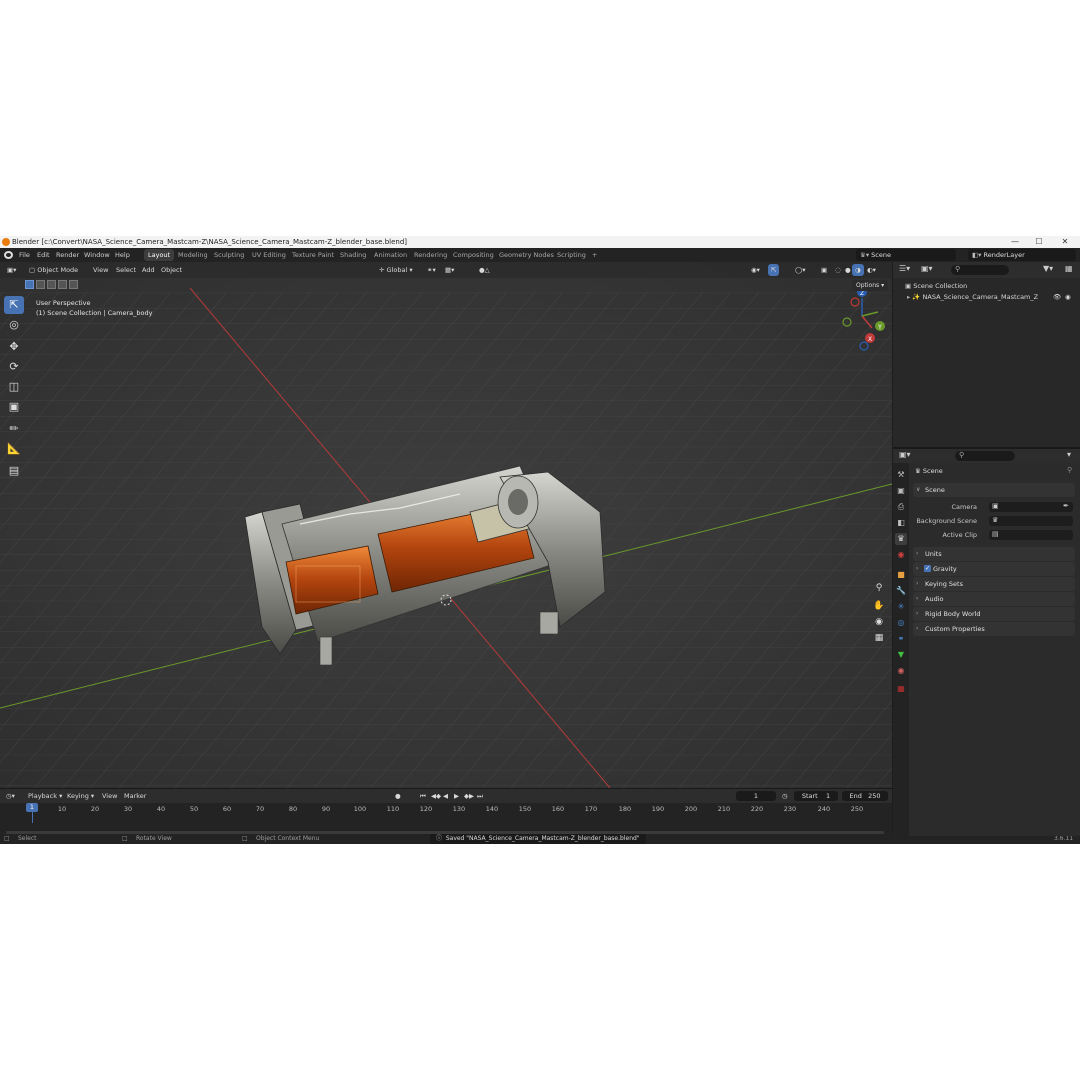 The width and height of the screenshot is (1080, 1080). What do you see at coordinates (1031, 521) in the screenshot?
I see `background-scene-field: ♛` at bounding box center [1031, 521].